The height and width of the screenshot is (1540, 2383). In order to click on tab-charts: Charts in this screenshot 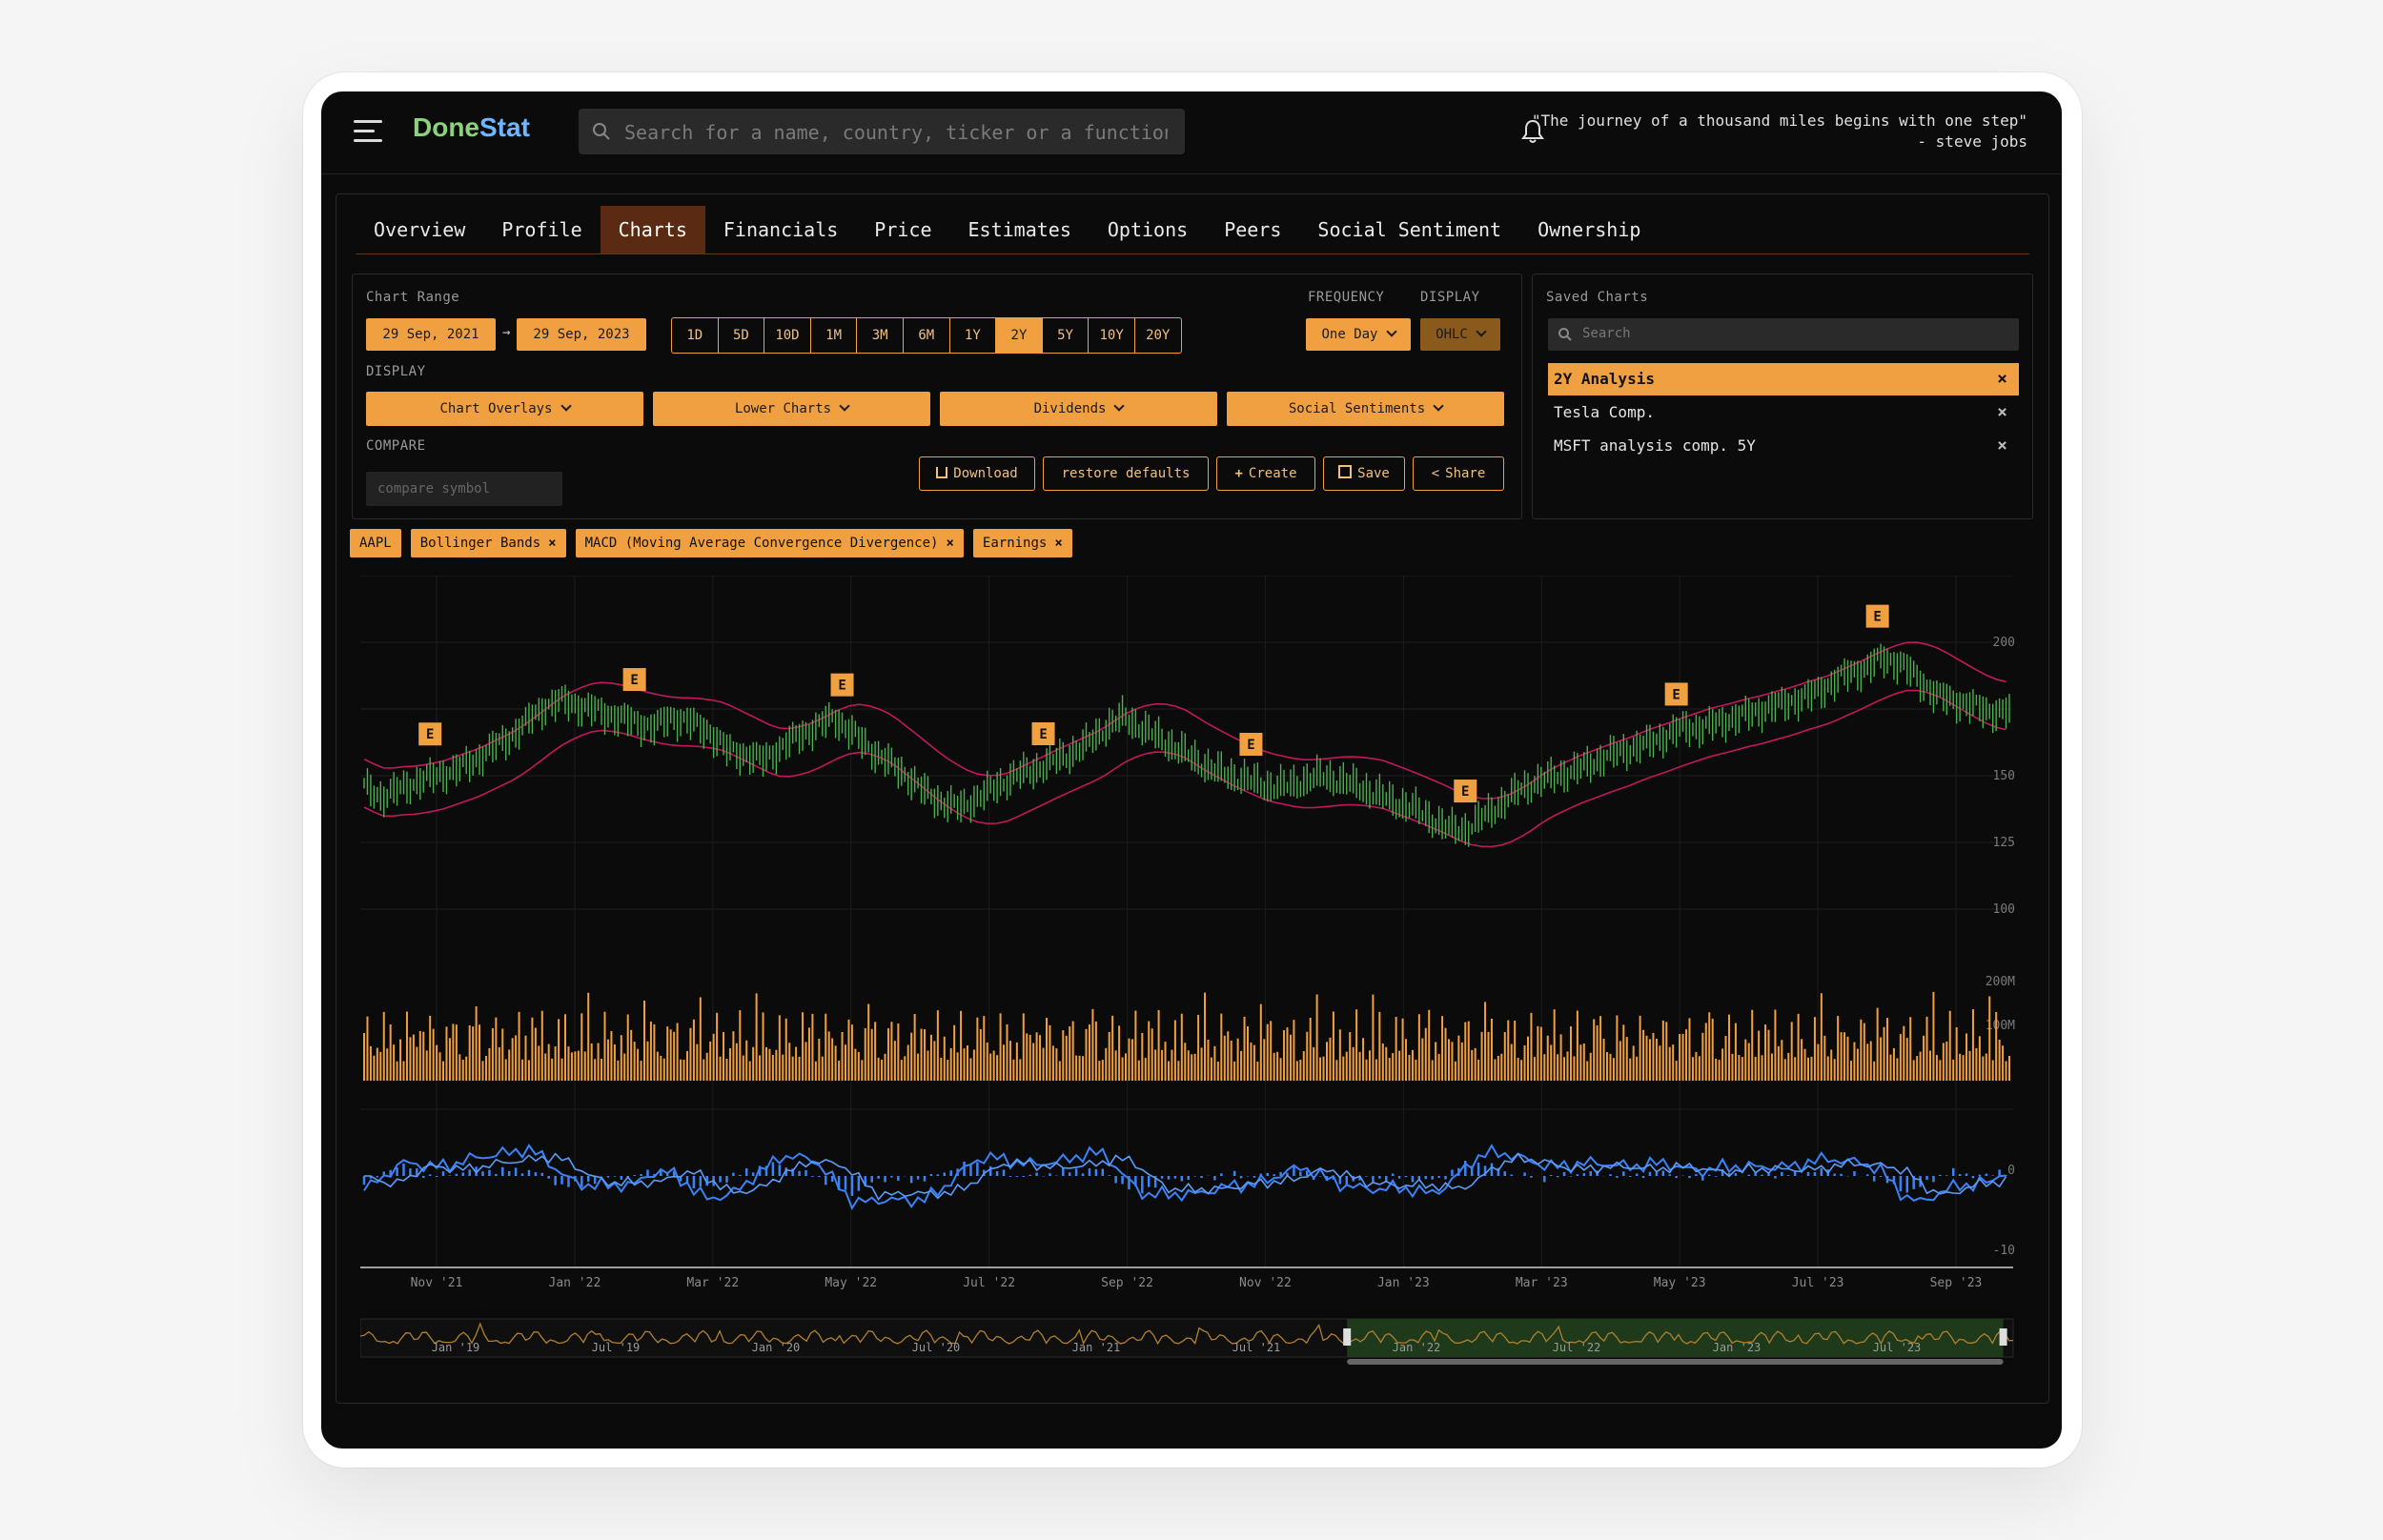, I will do `click(653, 229)`.